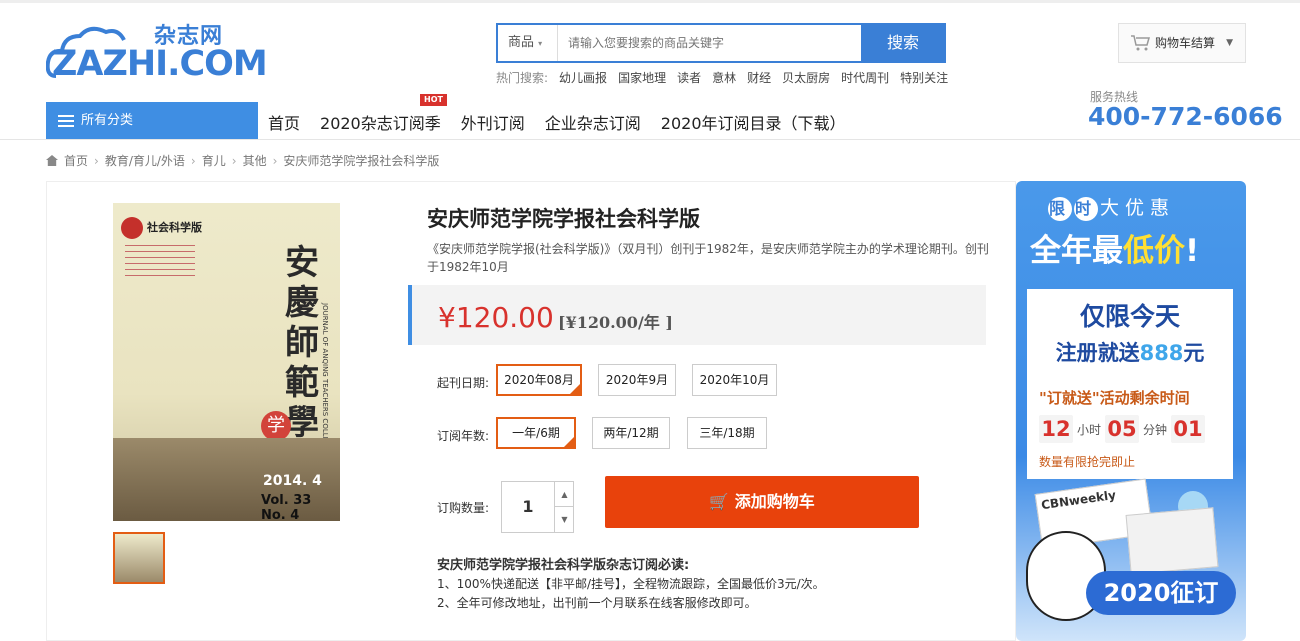  I want to click on cover-thumbnail, so click(139, 558).